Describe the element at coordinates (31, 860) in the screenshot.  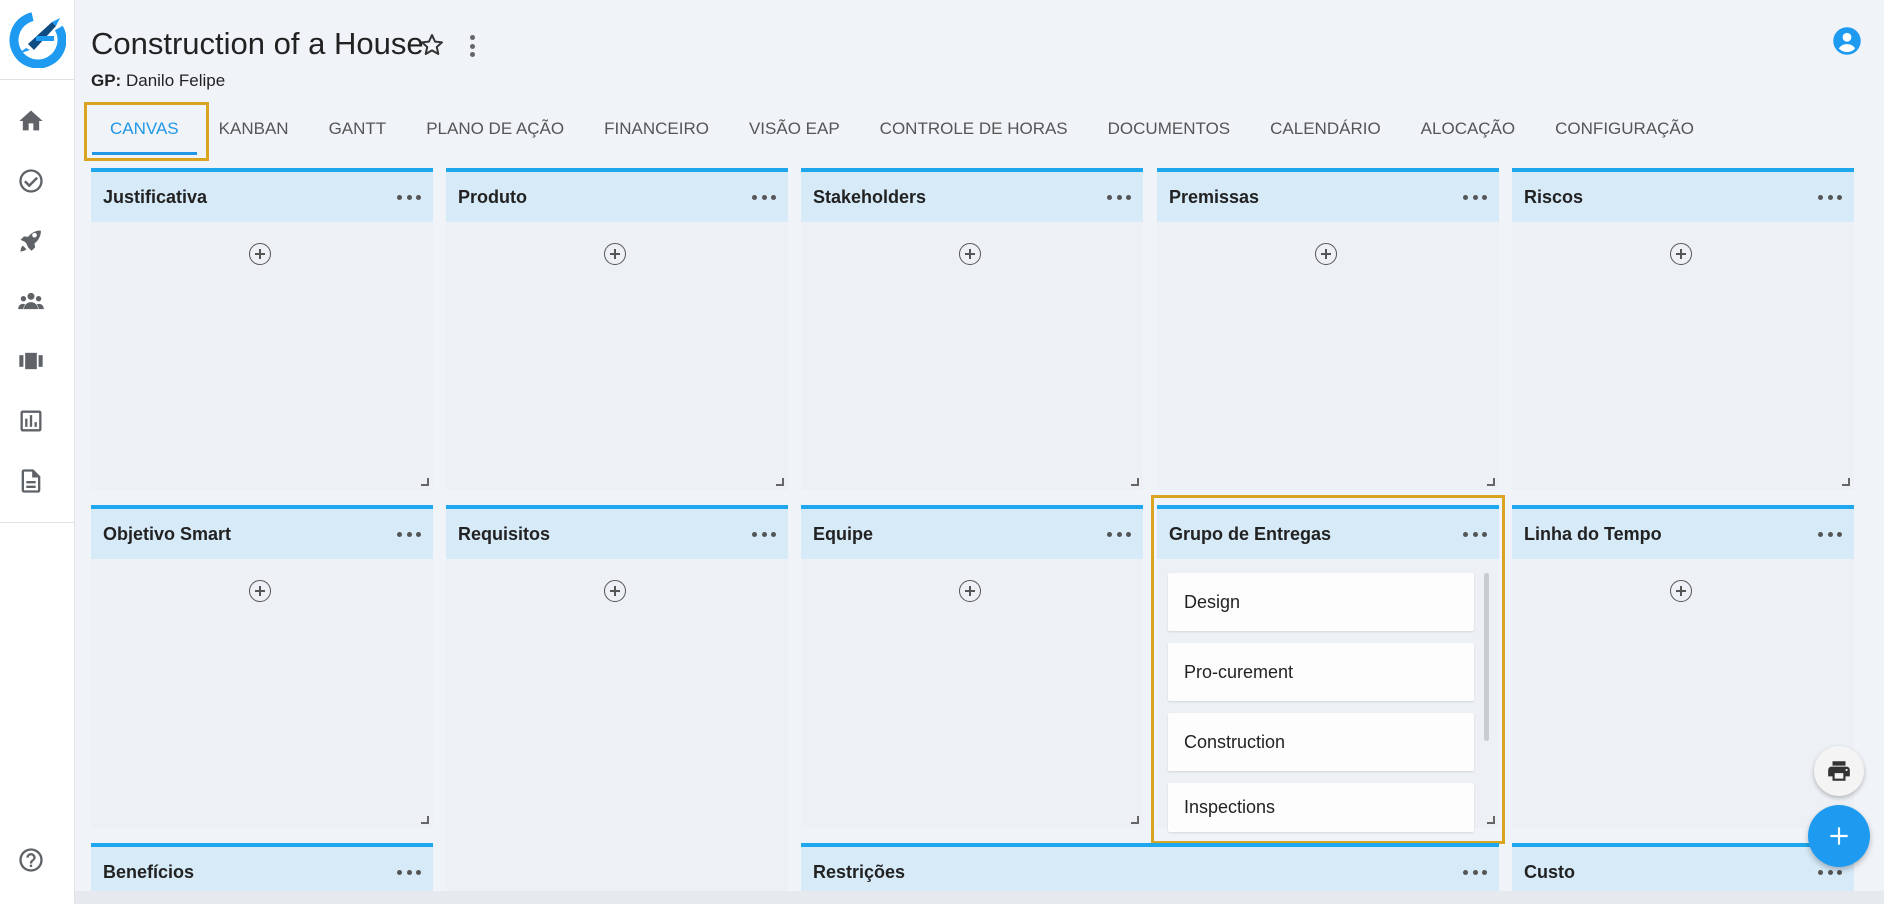
I see `help-icon` at that location.